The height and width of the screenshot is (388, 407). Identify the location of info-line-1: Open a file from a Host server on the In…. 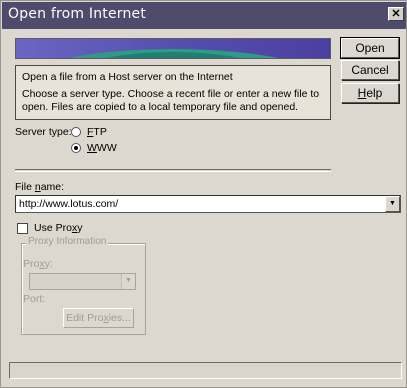
(127, 77).